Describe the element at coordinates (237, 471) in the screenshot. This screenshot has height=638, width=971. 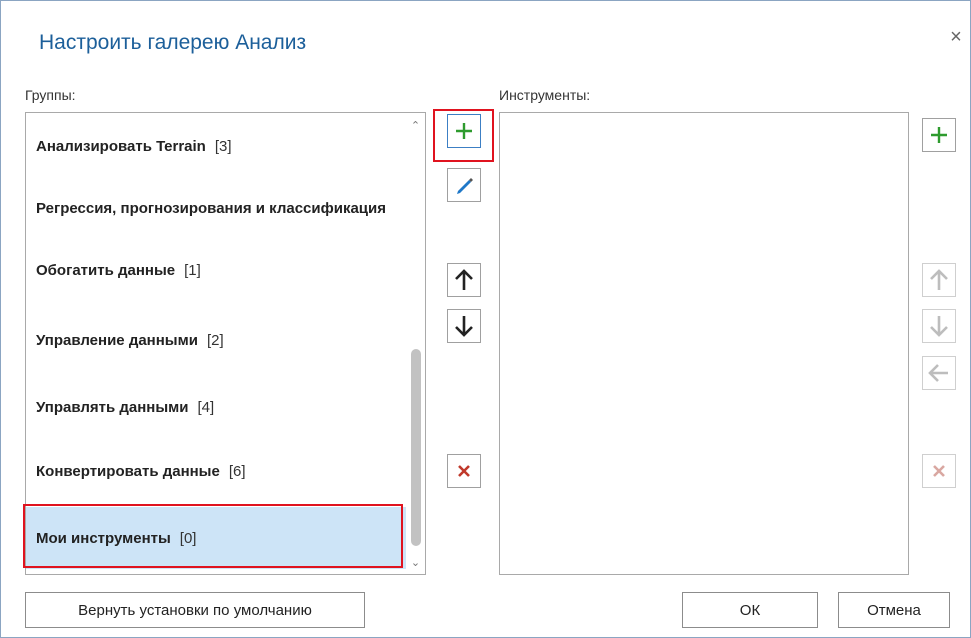
I see `group-item-count: [6]` at that location.